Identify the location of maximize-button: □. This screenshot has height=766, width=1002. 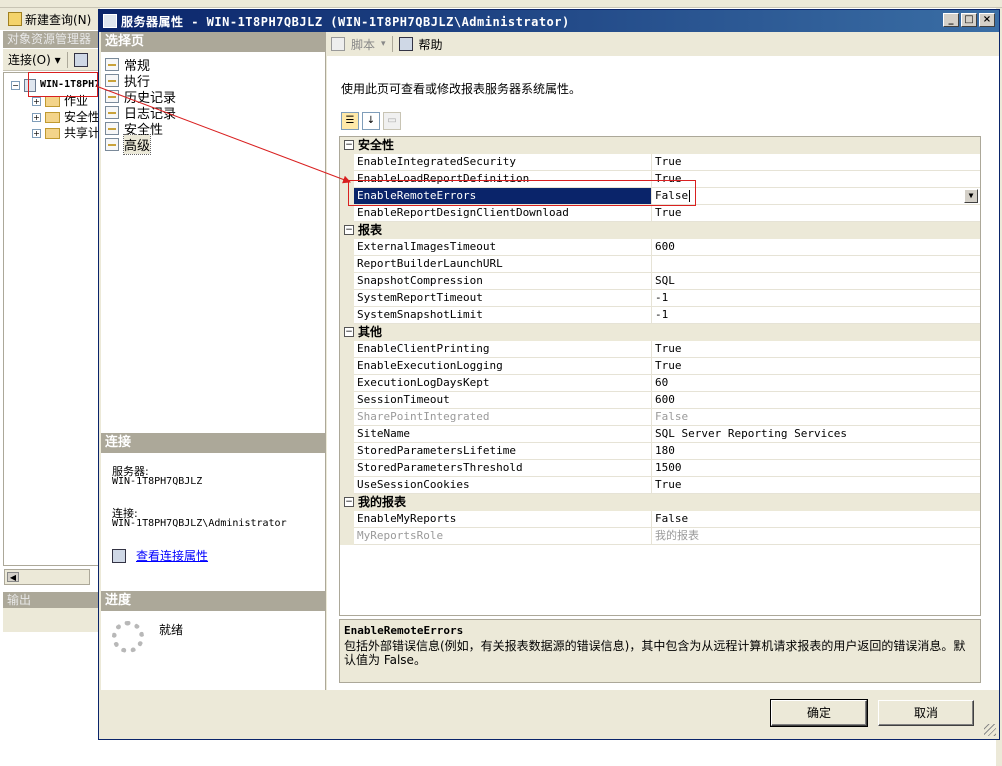
(969, 20).